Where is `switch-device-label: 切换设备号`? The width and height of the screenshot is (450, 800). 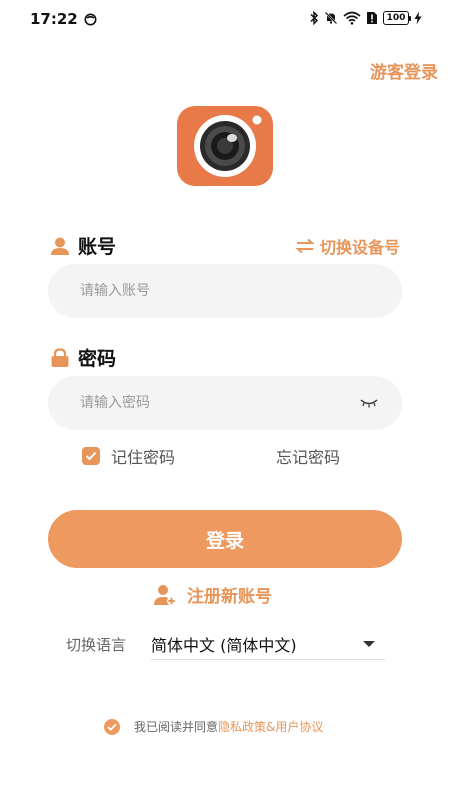 switch-device-label: 切换设备号 is located at coordinates (359, 247).